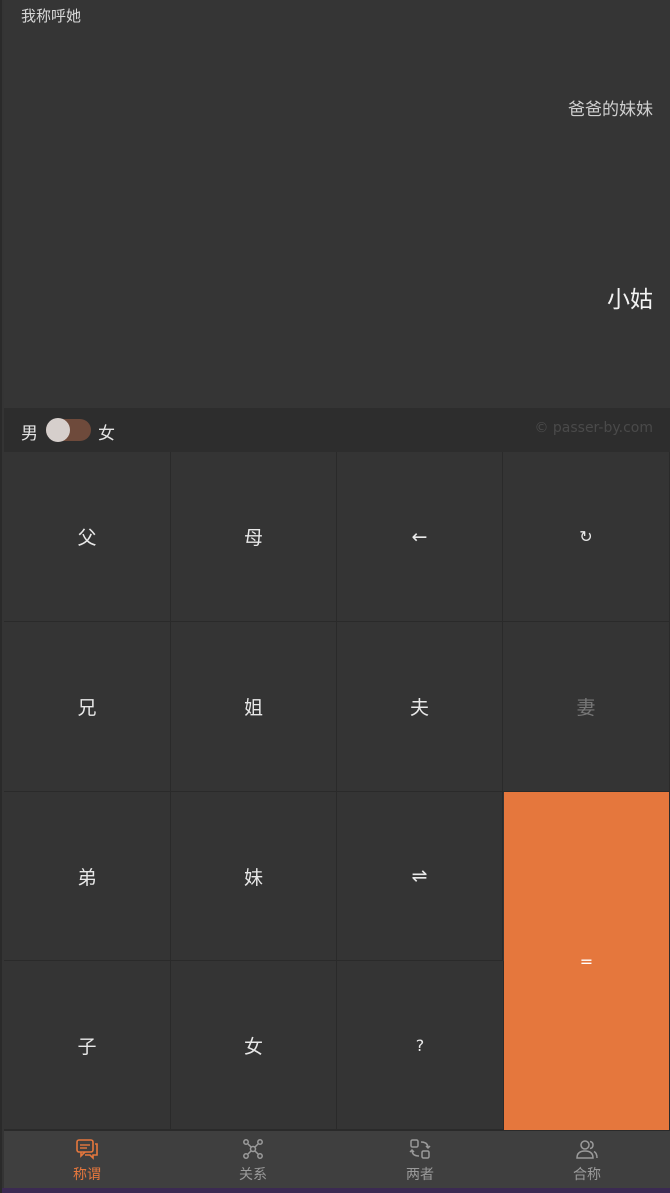 The width and height of the screenshot is (670, 1193). I want to click on key-swap: ⇌, so click(420, 876).